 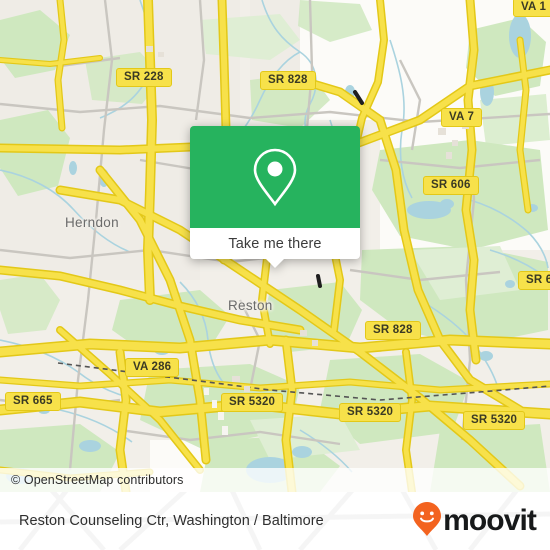 What do you see at coordinates (393, 330) in the screenshot?
I see `road-shield-sr828-south: SR 828` at bounding box center [393, 330].